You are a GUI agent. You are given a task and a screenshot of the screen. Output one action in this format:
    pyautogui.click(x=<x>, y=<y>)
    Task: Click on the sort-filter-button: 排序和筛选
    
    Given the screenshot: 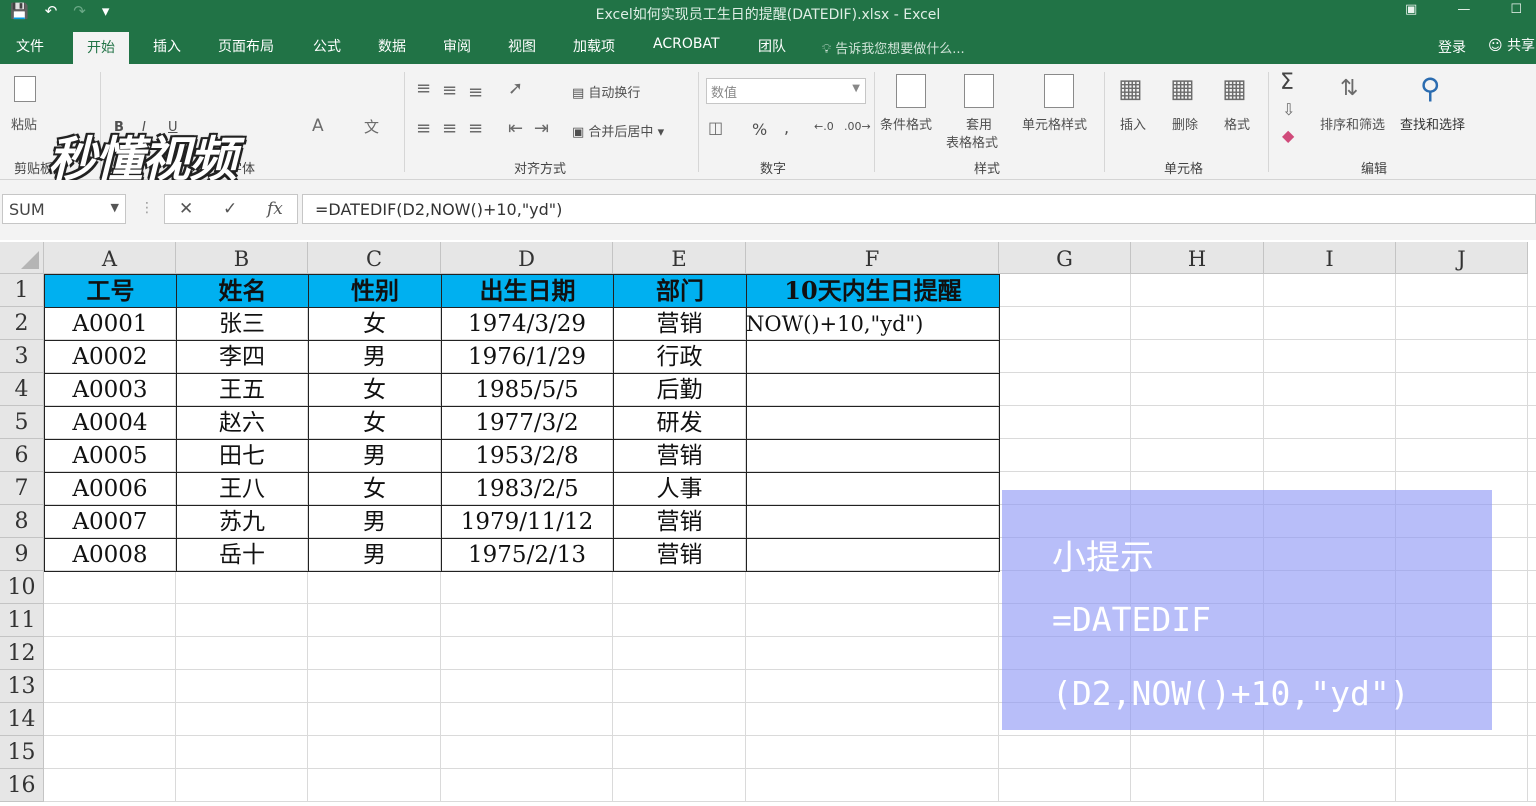 What is the action you would take?
    pyautogui.click(x=1352, y=123)
    